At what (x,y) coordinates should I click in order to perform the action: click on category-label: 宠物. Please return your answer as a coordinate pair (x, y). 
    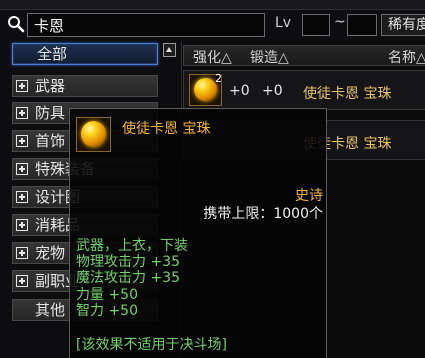
    Looking at the image, I should click on (50, 253).